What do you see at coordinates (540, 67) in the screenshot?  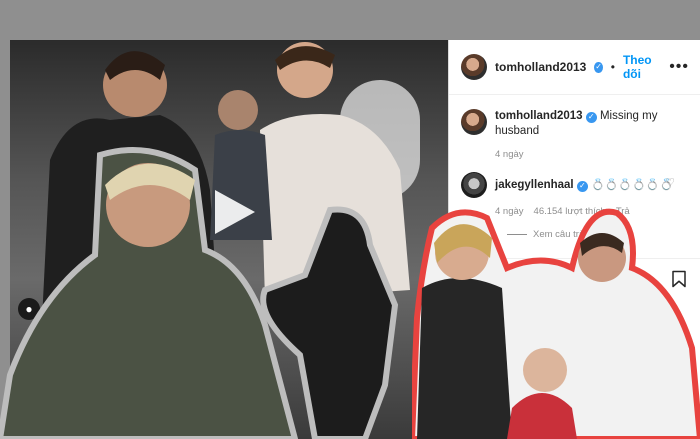 I see `post-username: tomholland2013` at bounding box center [540, 67].